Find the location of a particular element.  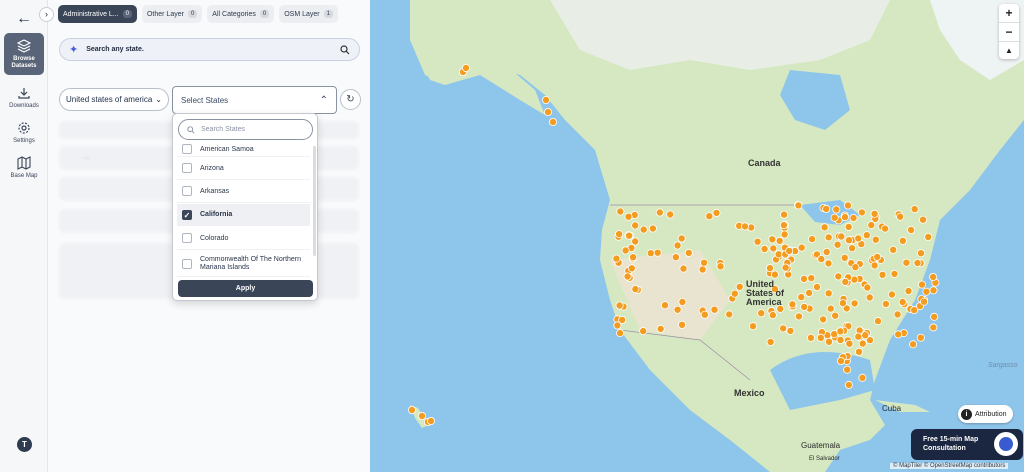

layers-icon is located at coordinates (24, 46).